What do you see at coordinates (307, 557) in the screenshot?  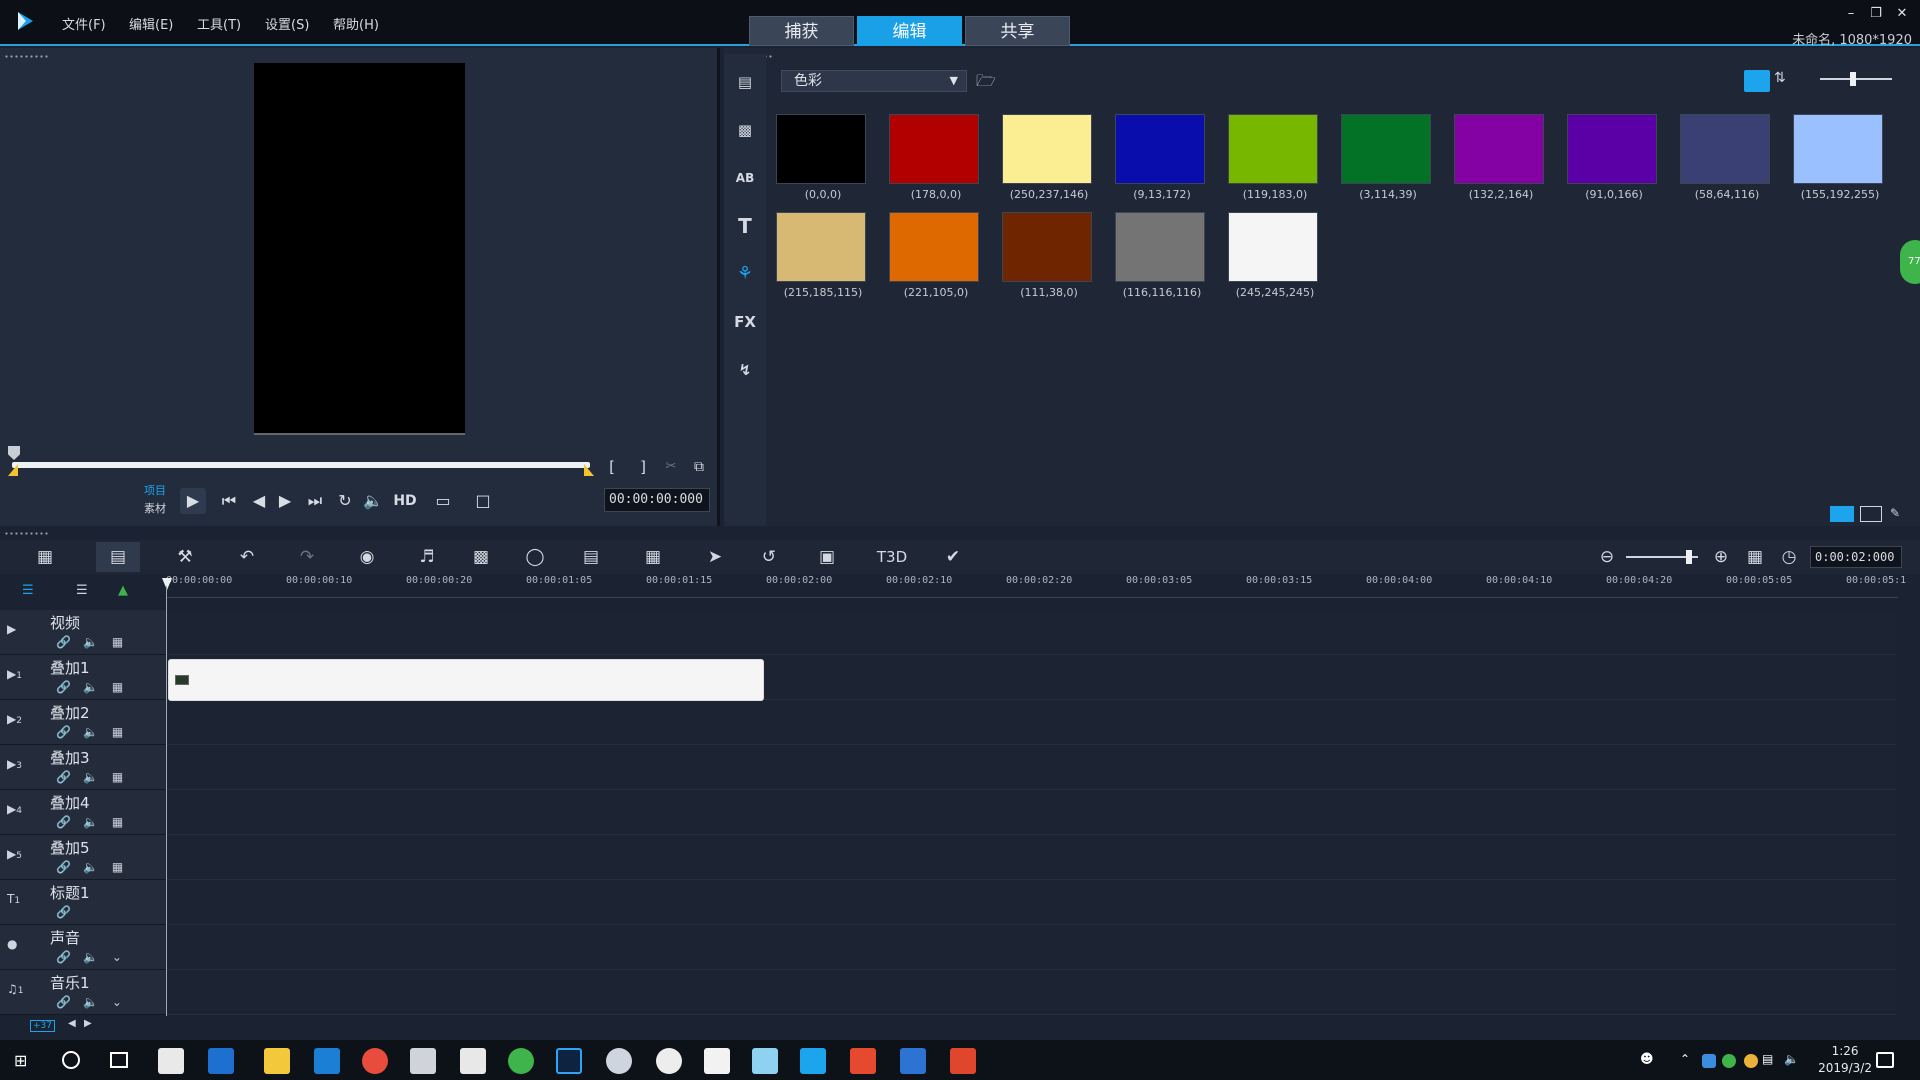 I see `redo-icon: ↷` at bounding box center [307, 557].